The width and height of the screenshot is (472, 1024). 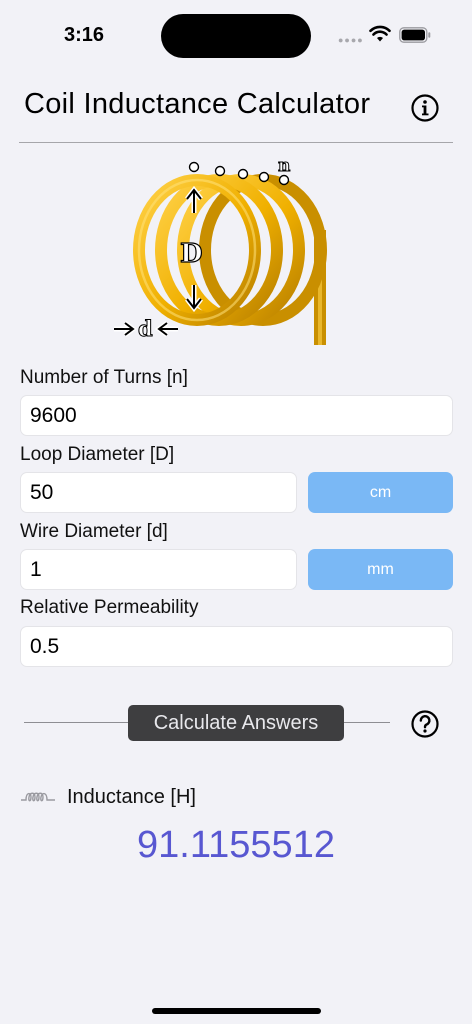 I want to click on diagram-label-n: n, so click(x=284, y=166).